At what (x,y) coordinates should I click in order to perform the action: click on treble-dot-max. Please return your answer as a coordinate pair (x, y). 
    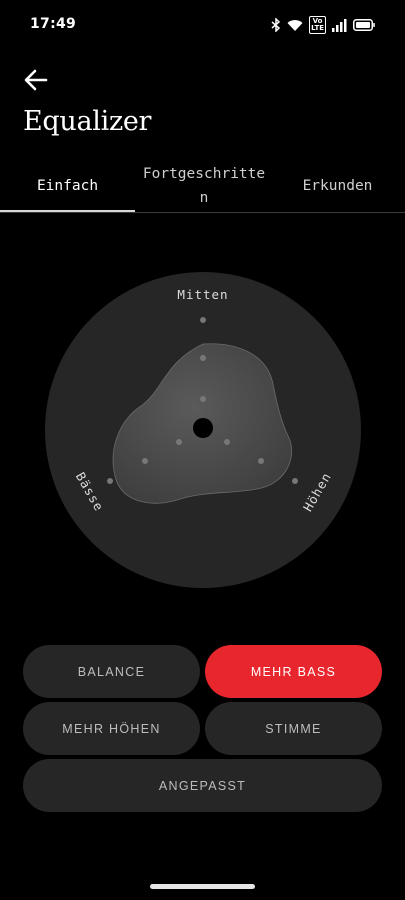
    Looking at the image, I should click on (295, 481).